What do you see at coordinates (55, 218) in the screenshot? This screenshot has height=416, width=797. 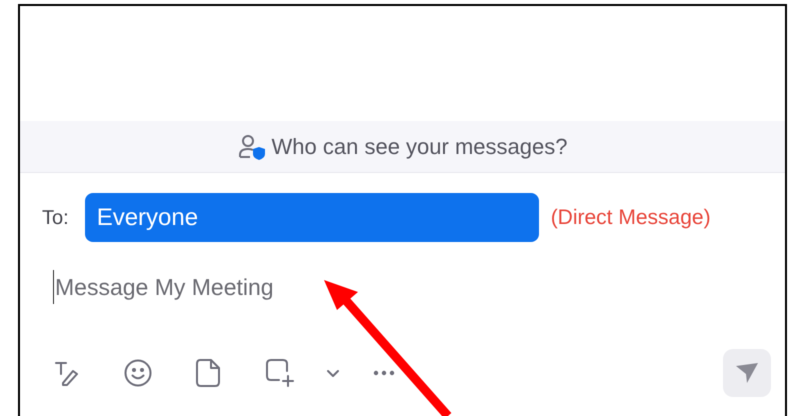 I see `to-label: To:` at bounding box center [55, 218].